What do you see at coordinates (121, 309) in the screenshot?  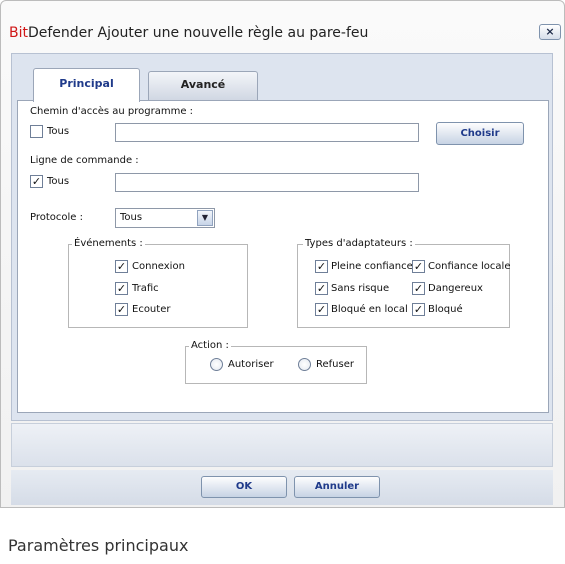 I see `event-ecouter-checkbox: ✓` at bounding box center [121, 309].